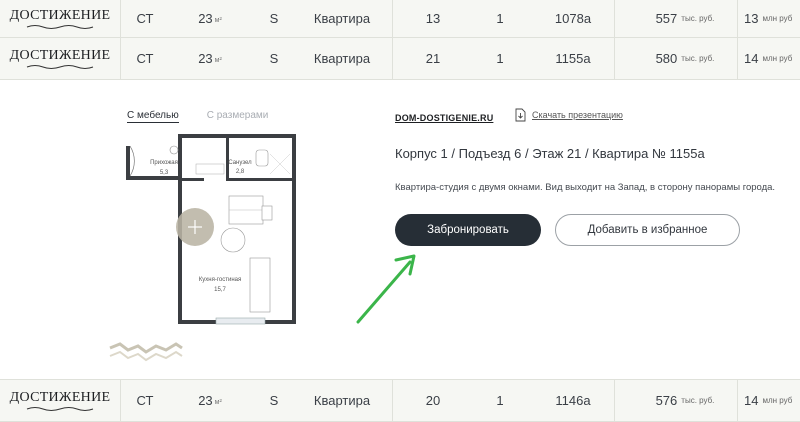 This screenshot has width=800, height=422. I want to click on zoom-plan-button, so click(195, 227).